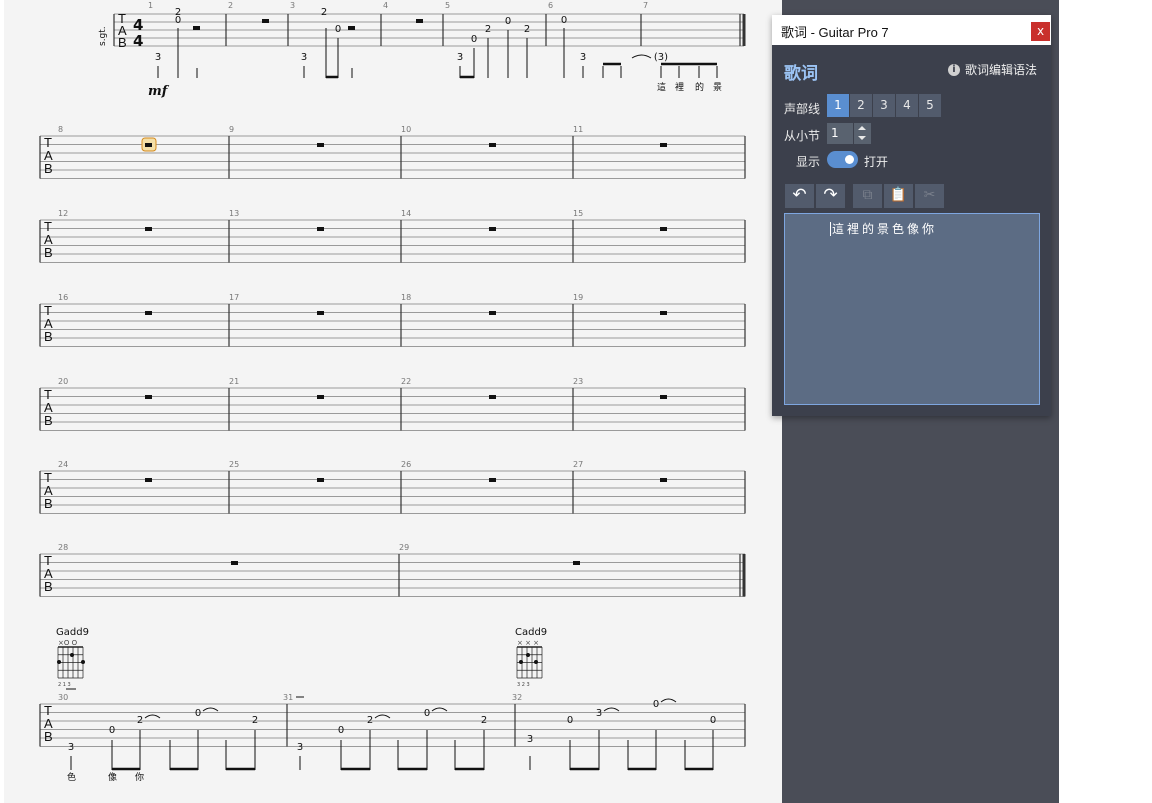  Describe the element at coordinates (63, 697) in the screenshot. I see `bar-number: 30` at that location.